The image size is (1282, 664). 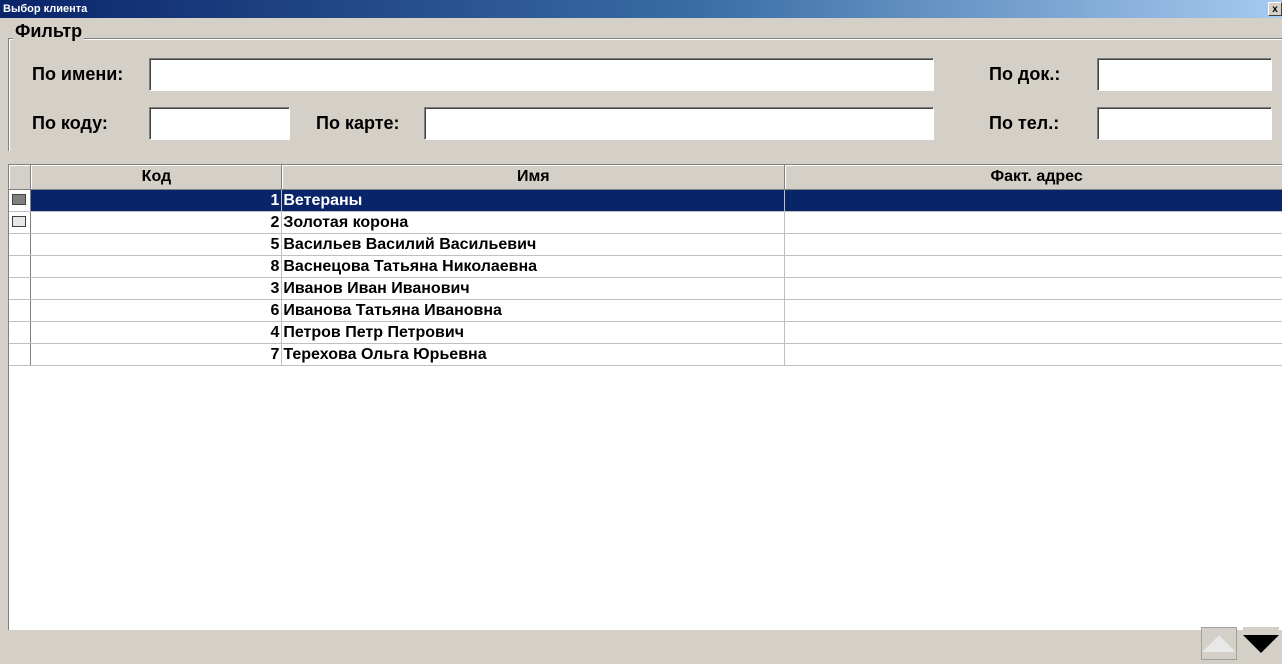 I want to click on table-row: 3 Иванов Иван Иванович, so click(x=645, y=288).